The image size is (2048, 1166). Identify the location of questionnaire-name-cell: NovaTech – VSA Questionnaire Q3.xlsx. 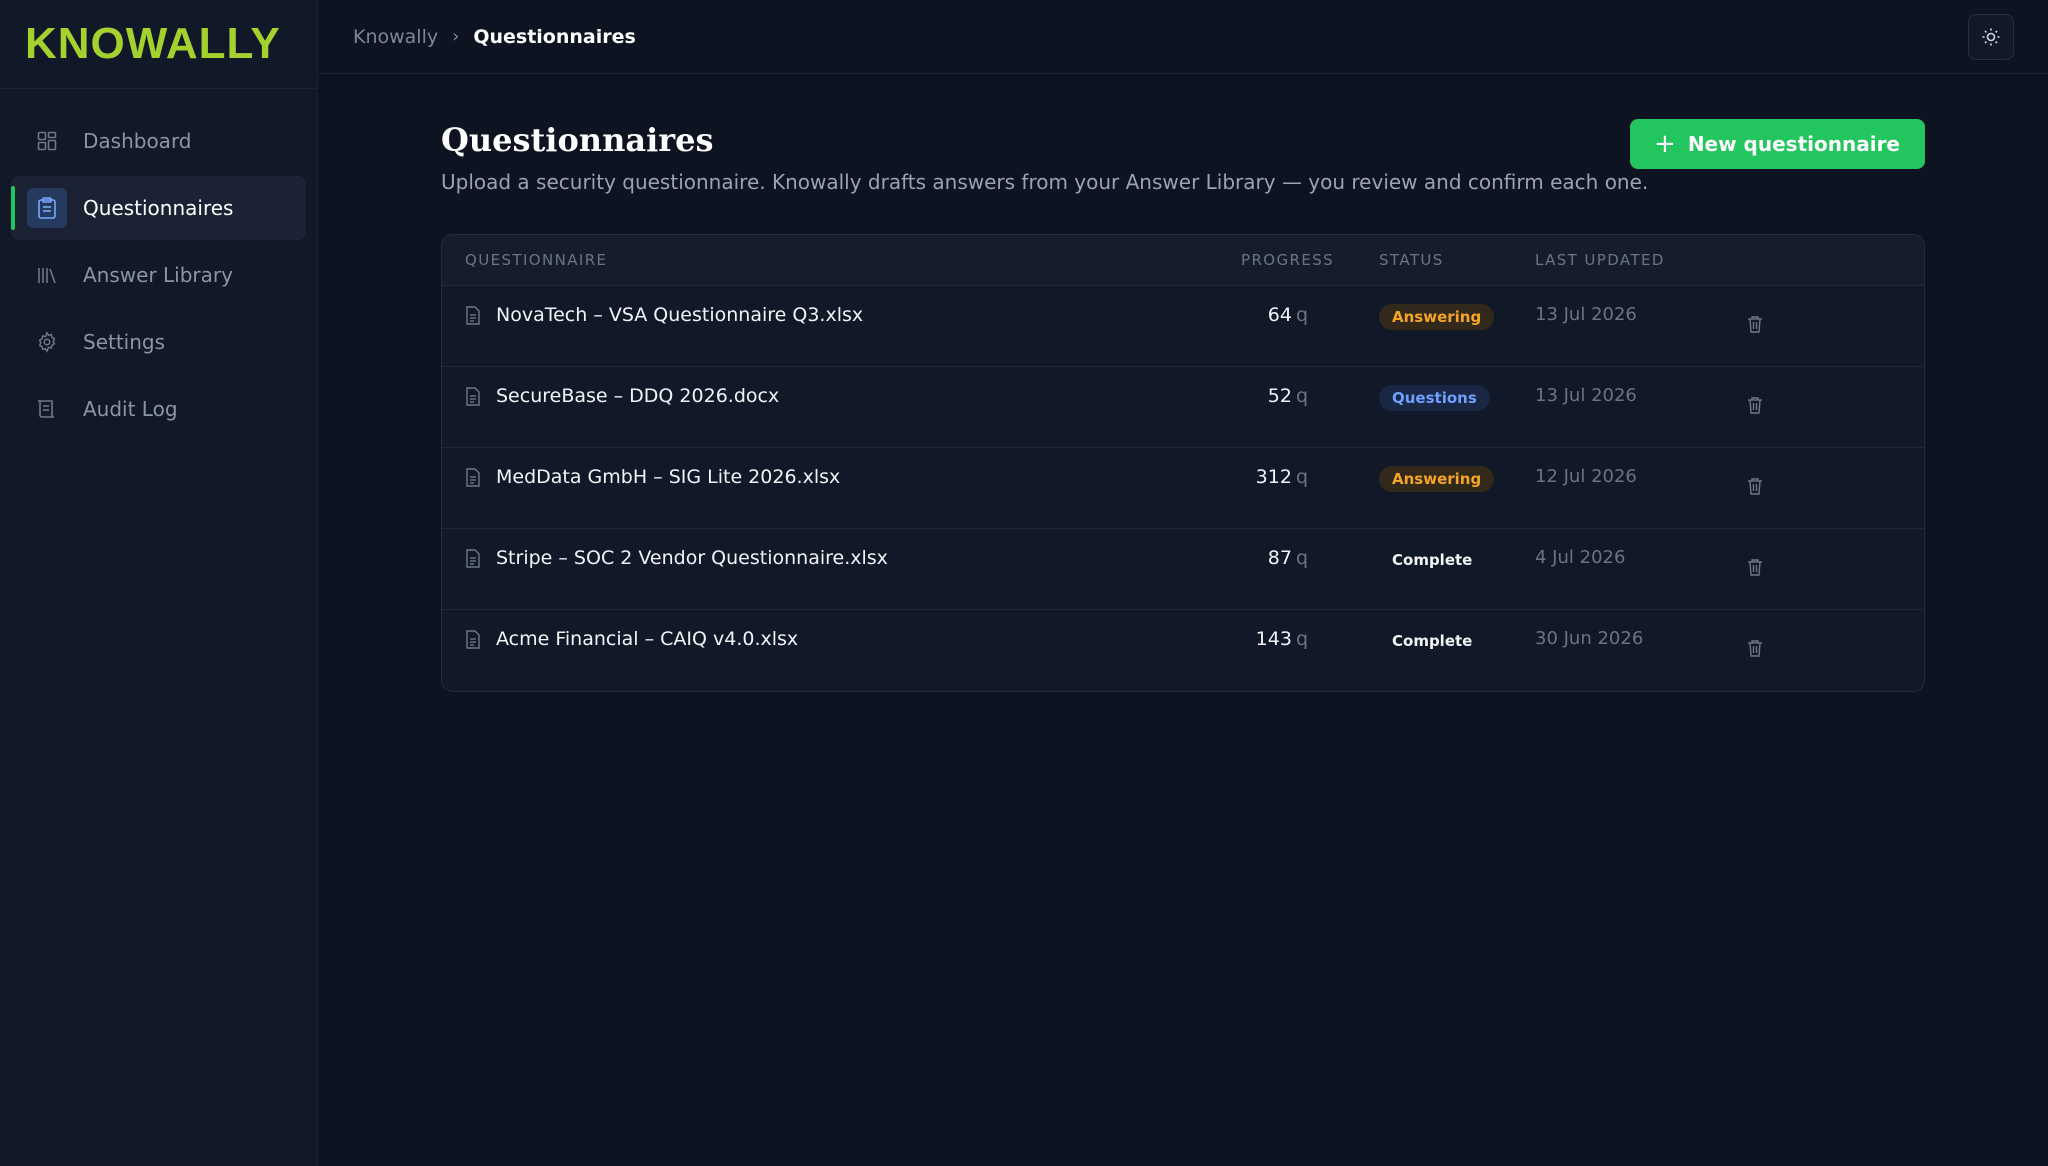
(664, 315).